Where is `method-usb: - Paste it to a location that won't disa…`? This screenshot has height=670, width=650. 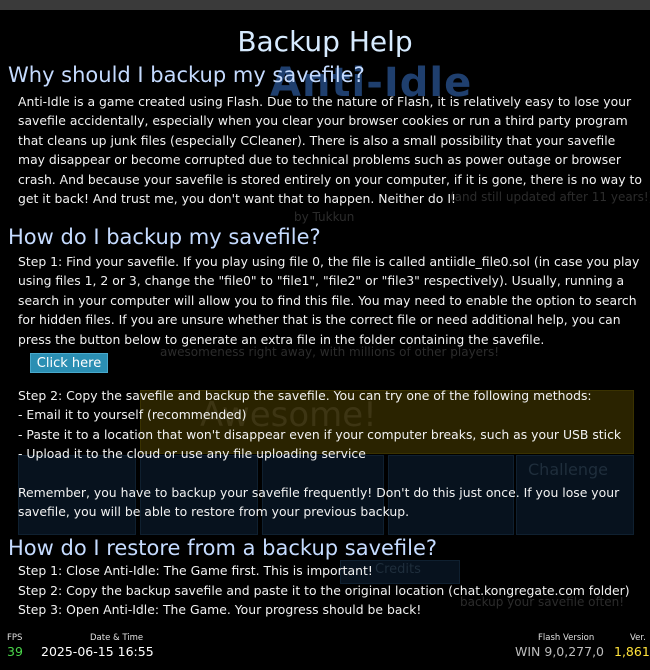
method-usb: - Paste it to a location that won't disa… is located at coordinates (320, 434).